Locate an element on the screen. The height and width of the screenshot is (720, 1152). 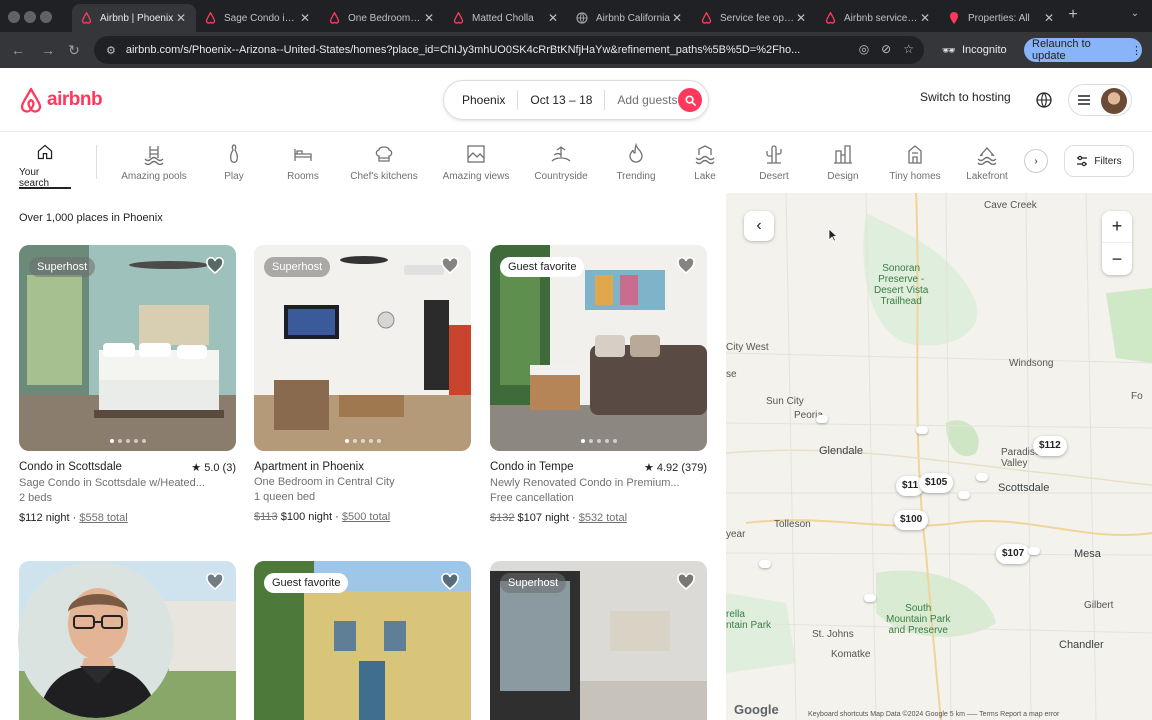
category-countryside: Countryside is located at coordinates (561, 166).